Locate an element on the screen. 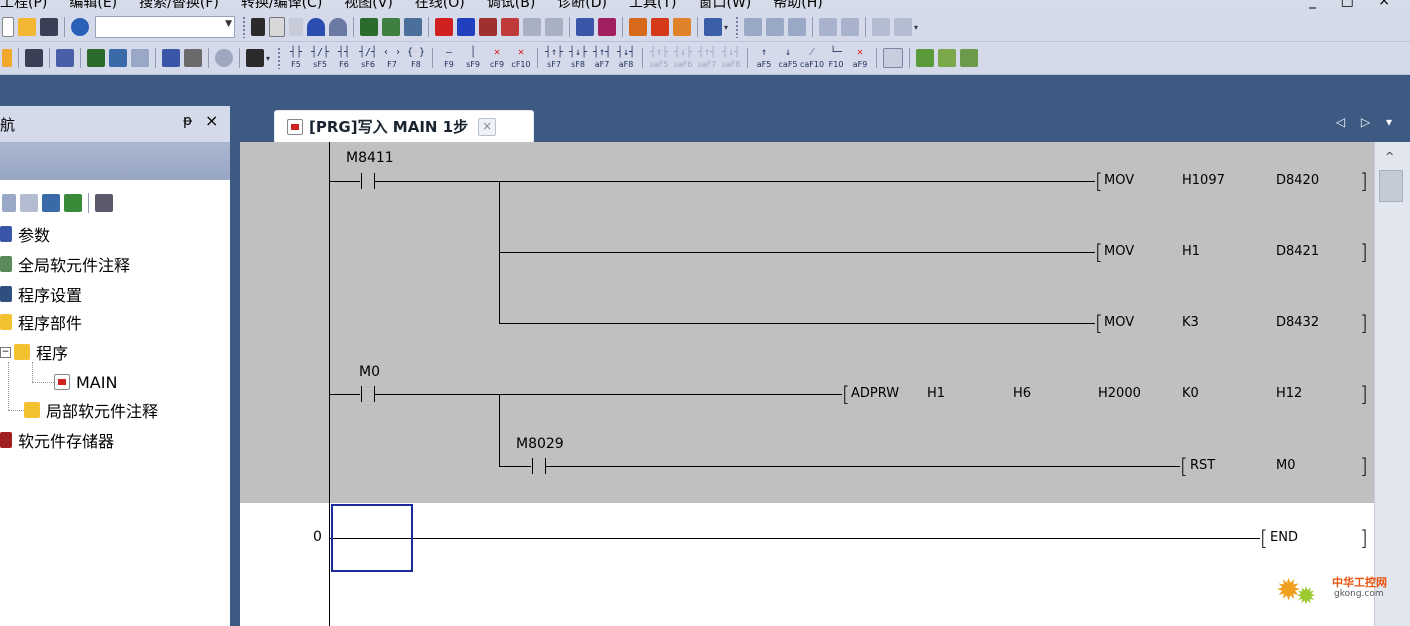  ladder-op-rising-button: ↑ aF5 is located at coordinates (764, 58).